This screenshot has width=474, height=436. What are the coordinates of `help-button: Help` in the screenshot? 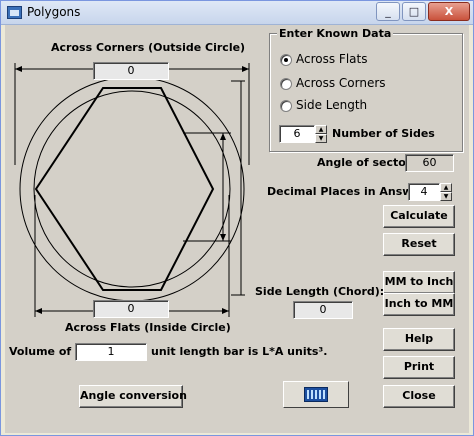 It's located at (419, 339).